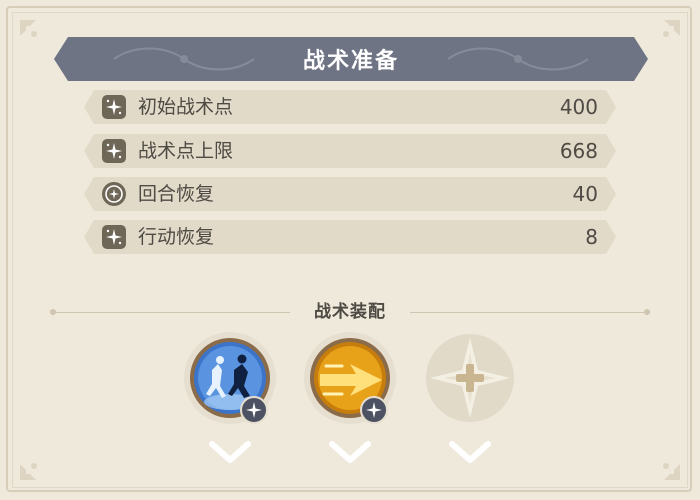 This screenshot has width=700, height=500. I want to click on panel-title: 战术准备, so click(350, 61).